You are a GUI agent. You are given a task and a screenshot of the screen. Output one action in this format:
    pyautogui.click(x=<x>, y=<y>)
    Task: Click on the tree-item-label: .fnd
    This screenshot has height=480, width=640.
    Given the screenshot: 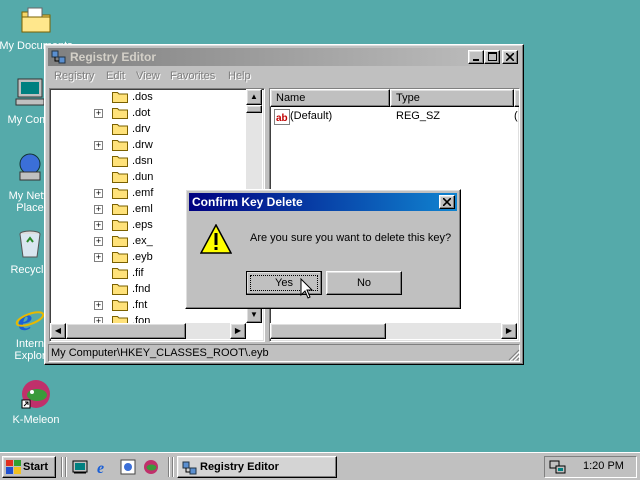 What is the action you would take?
    pyautogui.click(x=141, y=289)
    